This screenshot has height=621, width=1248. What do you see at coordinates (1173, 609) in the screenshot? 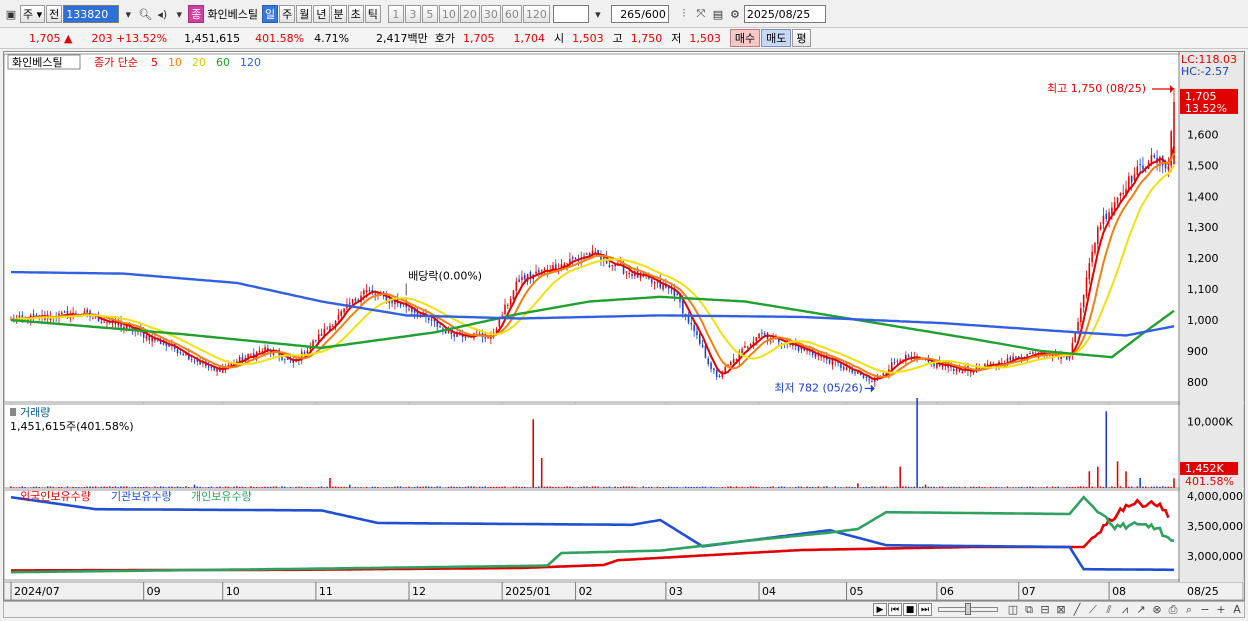
I see `print-icon: ⎙` at bounding box center [1173, 609].